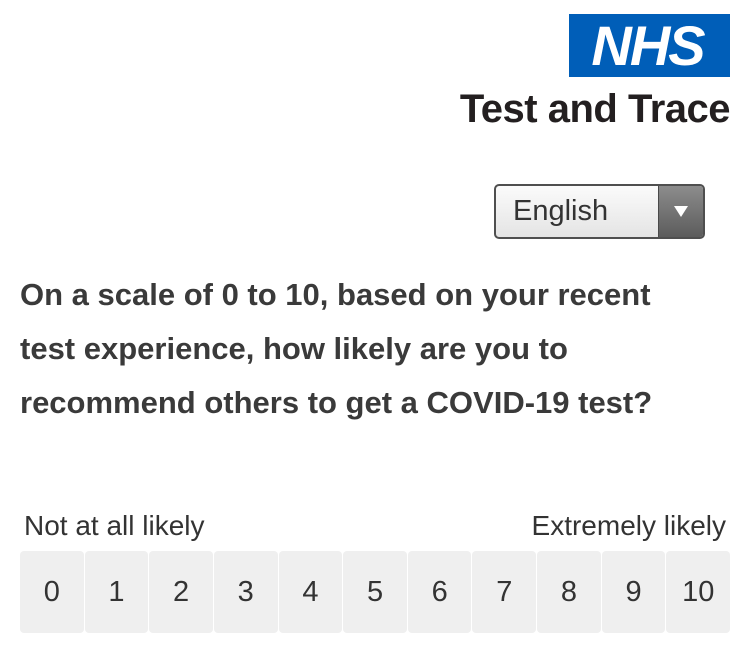  What do you see at coordinates (633, 592) in the screenshot?
I see `rating-option-9: 9` at bounding box center [633, 592].